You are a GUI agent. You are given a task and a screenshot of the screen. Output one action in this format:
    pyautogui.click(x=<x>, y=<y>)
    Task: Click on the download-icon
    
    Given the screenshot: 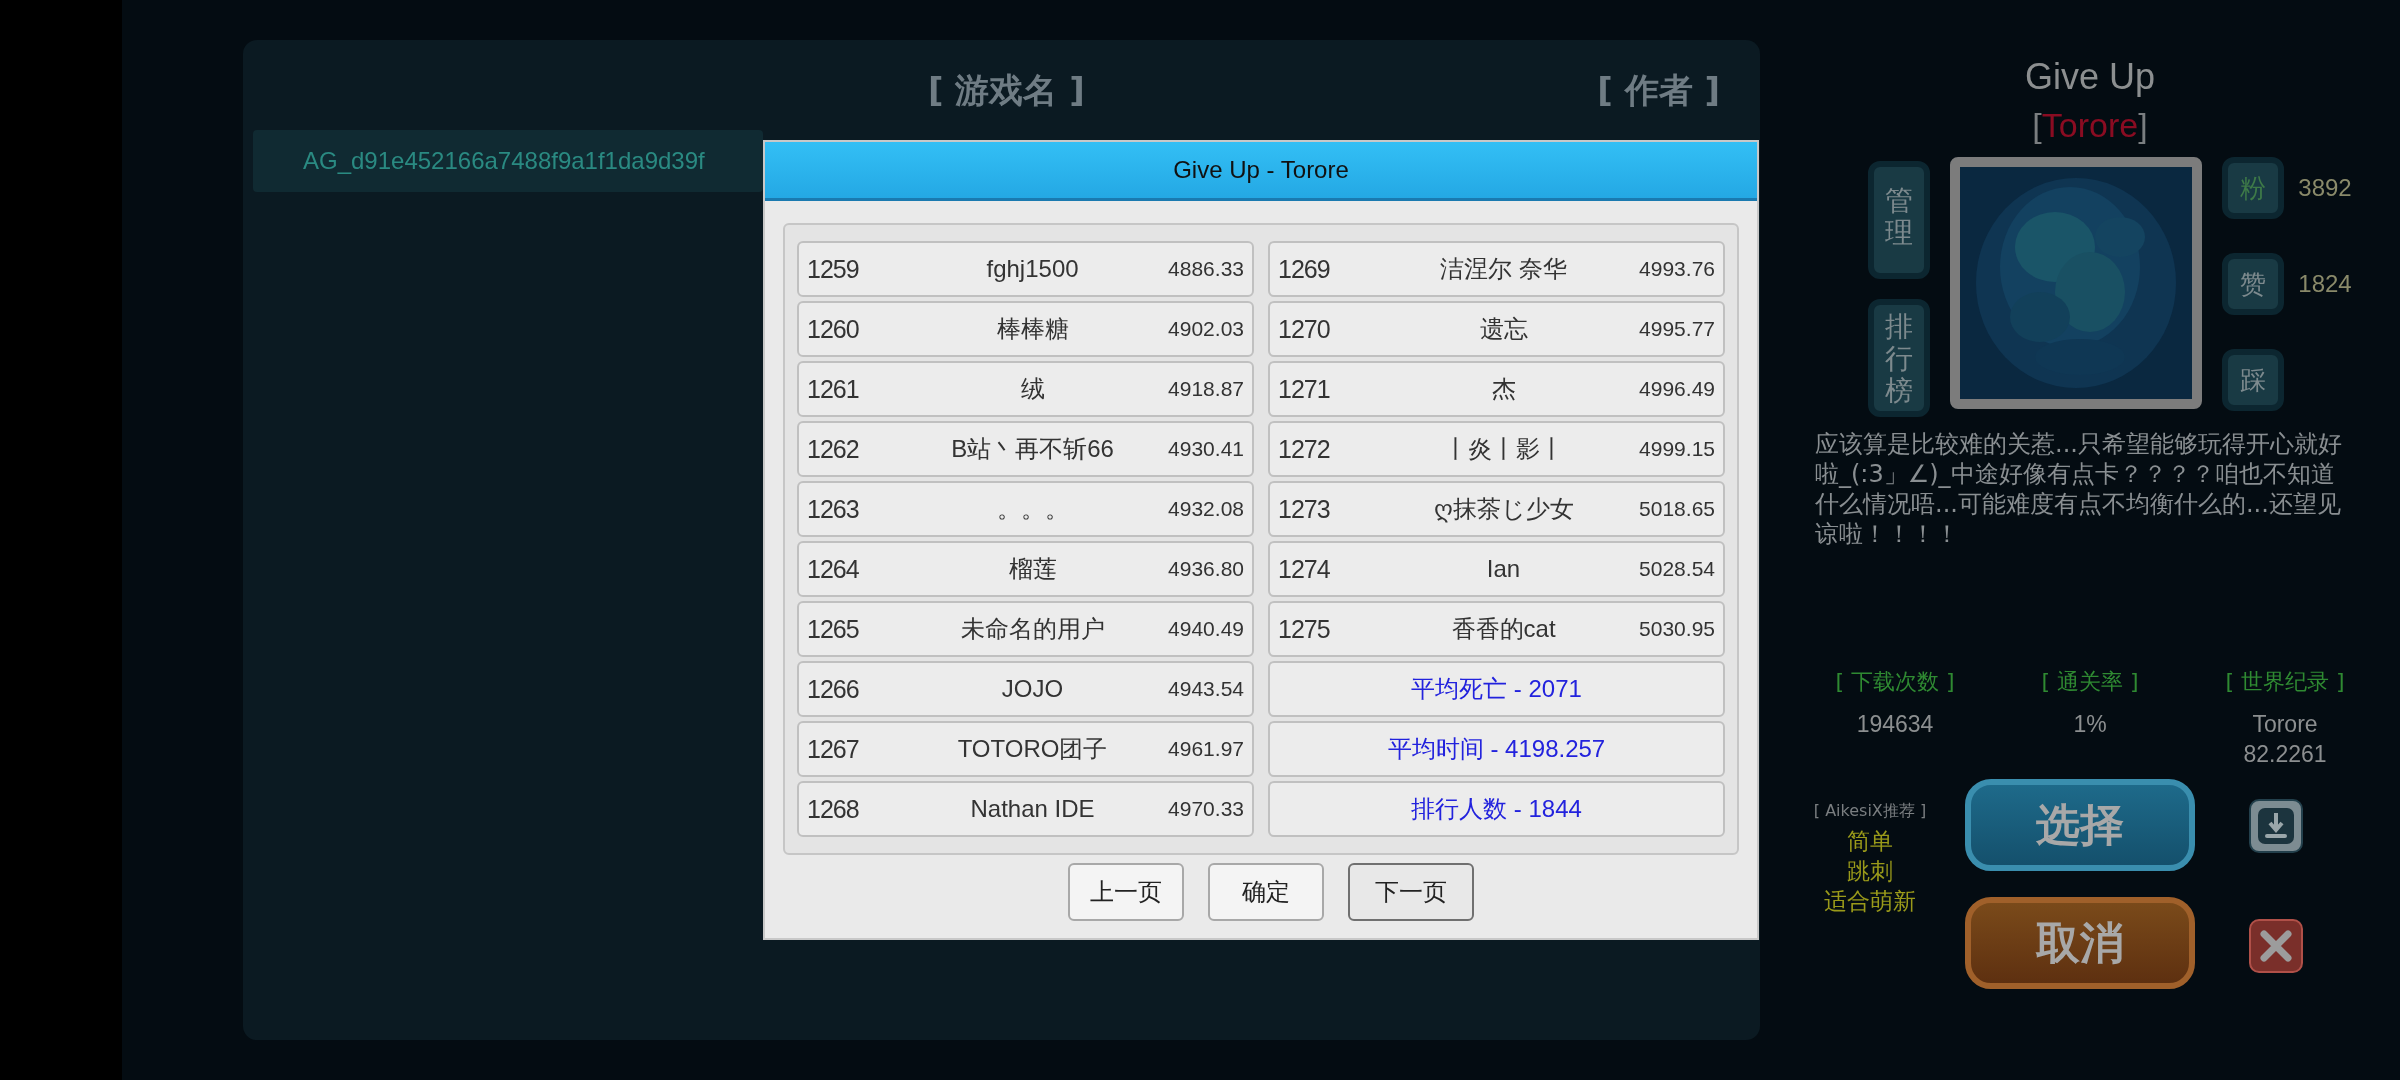 What is the action you would take?
    pyautogui.click(x=2276, y=826)
    